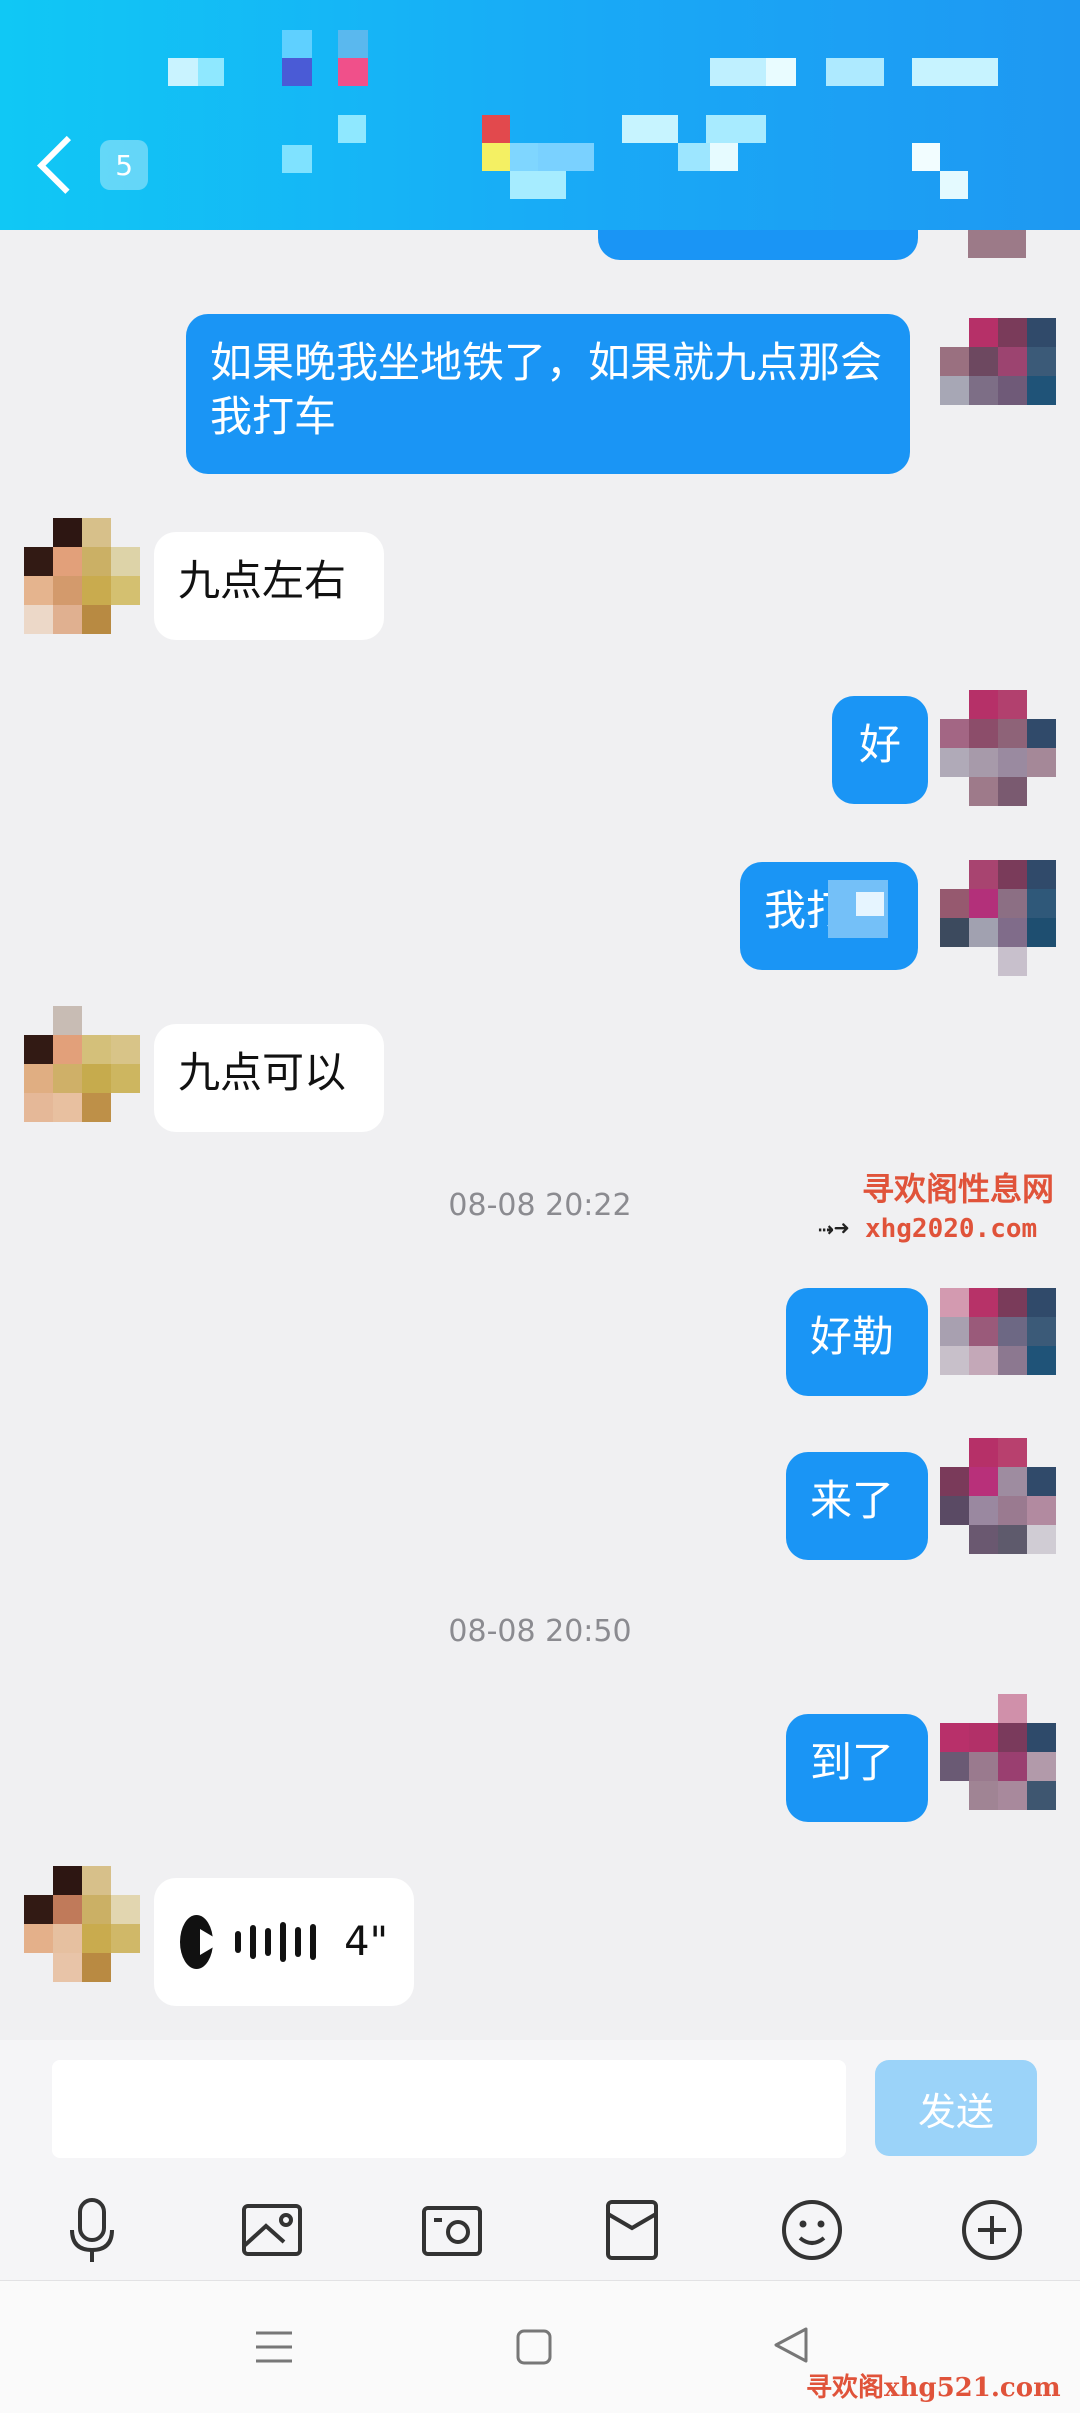  What do you see at coordinates (534, 2347) in the screenshot?
I see `home-icon` at bounding box center [534, 2347].